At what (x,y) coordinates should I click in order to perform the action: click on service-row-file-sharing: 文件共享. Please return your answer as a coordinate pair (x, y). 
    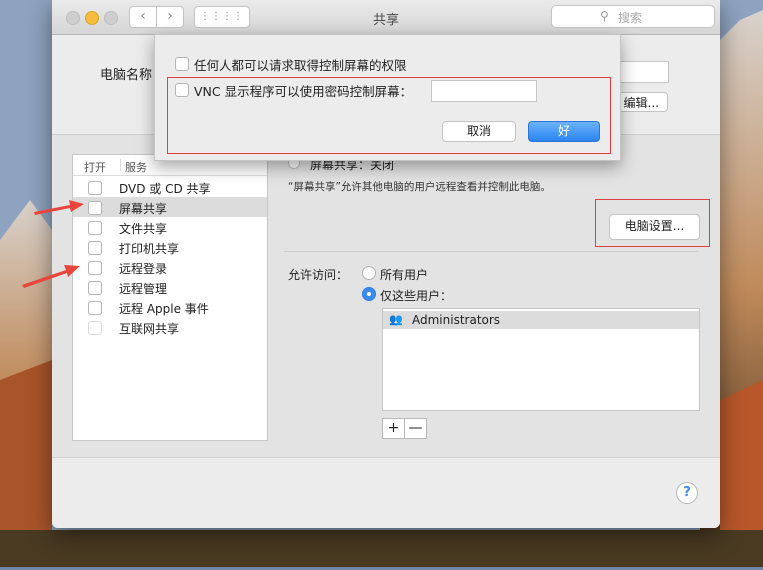
    Looking at the image, I should click on (170, 227).